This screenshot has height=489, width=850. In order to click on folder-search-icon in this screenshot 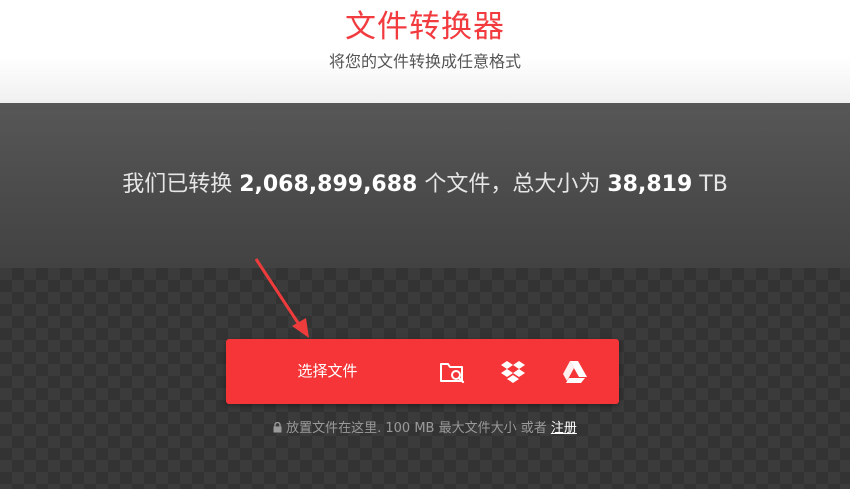, I will do `click(453, 371)`.